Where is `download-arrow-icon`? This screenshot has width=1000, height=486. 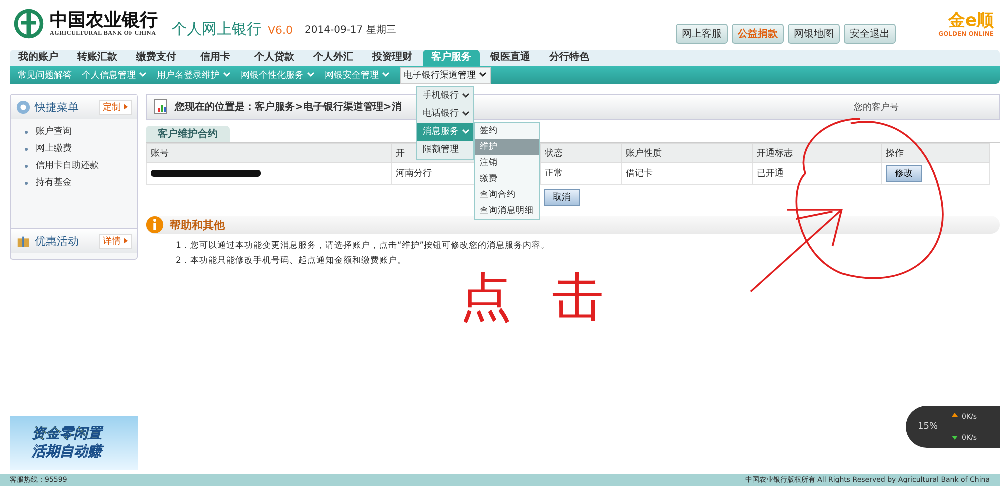 download-arrow-icon is located at coordinates (955, 437).